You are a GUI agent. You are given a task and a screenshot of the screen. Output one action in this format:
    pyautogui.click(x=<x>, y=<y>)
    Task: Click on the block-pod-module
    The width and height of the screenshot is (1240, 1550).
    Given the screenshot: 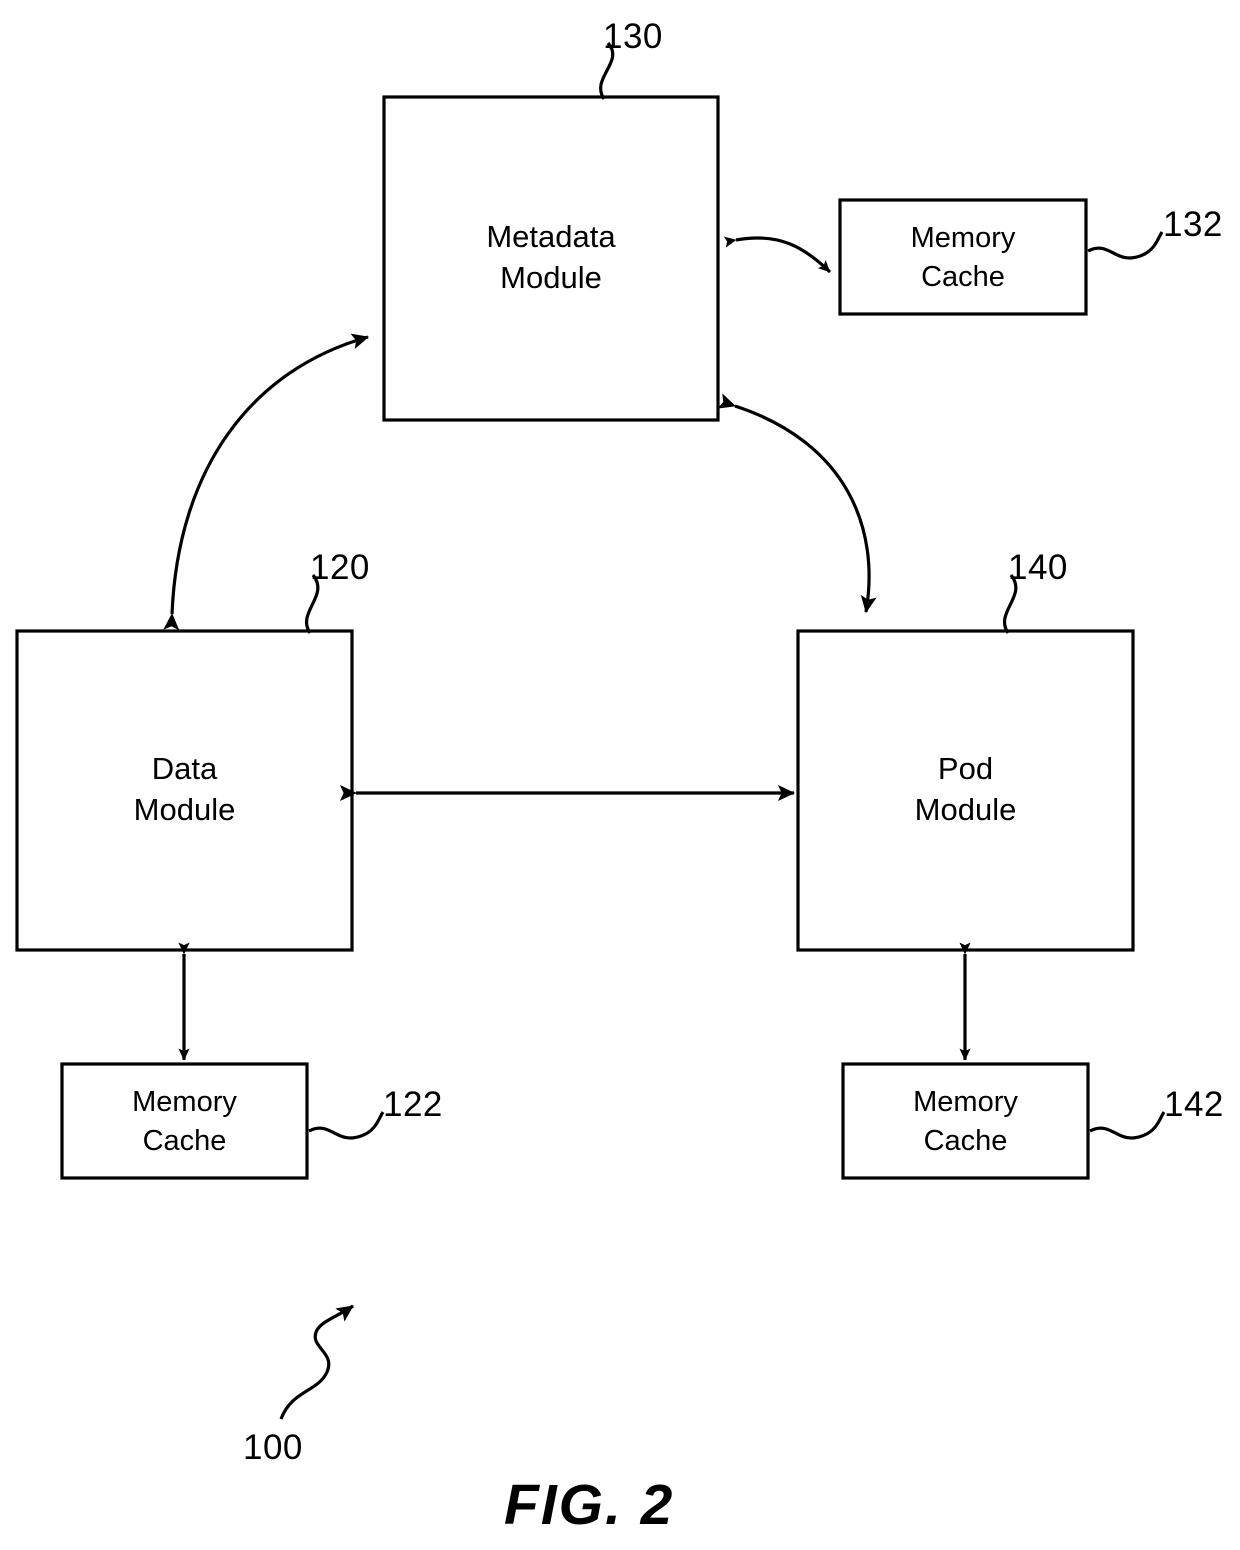 What is the action you would take?
    pyautogui.click(x=965, y=790)
    